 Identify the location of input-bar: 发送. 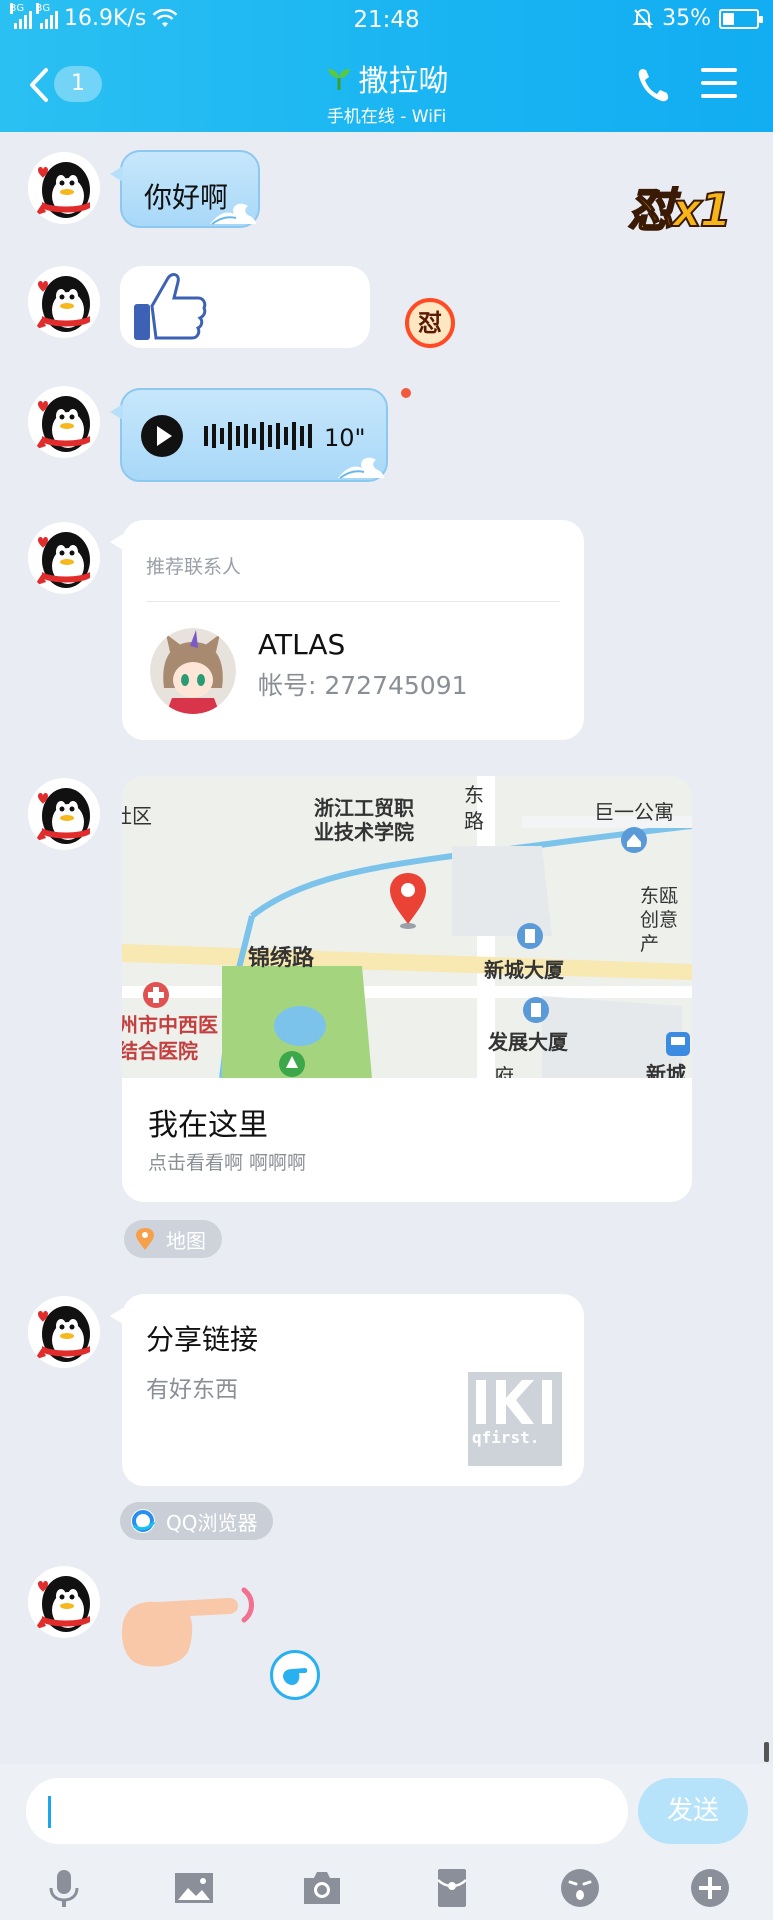
(386, 1842).